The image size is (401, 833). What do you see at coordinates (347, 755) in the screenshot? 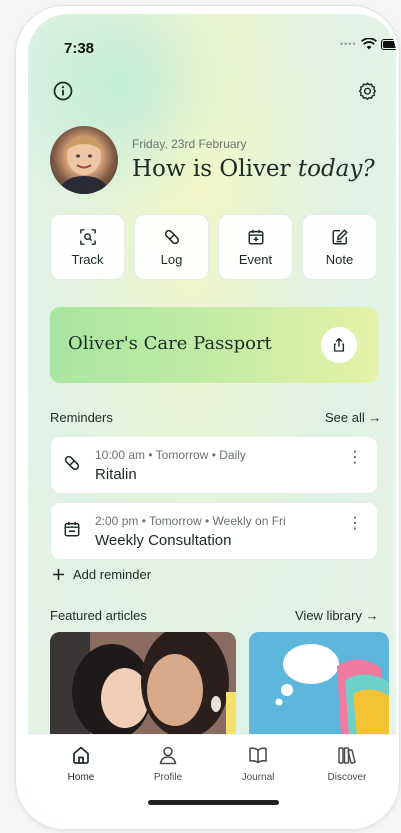
I see `library-icon` at bounding box center [347, 755].